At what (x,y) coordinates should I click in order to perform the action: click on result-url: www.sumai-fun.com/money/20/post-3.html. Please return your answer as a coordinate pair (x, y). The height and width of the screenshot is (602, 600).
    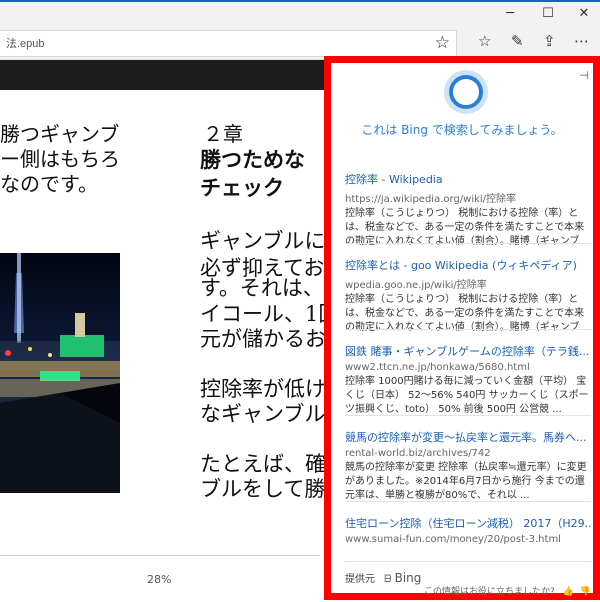
    Looking at the image, I should click on (453, 539).